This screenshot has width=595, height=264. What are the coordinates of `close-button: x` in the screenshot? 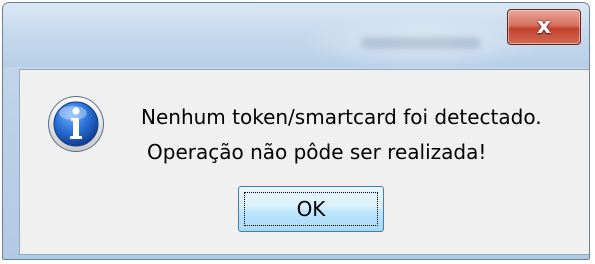 It's located at (544, 27).